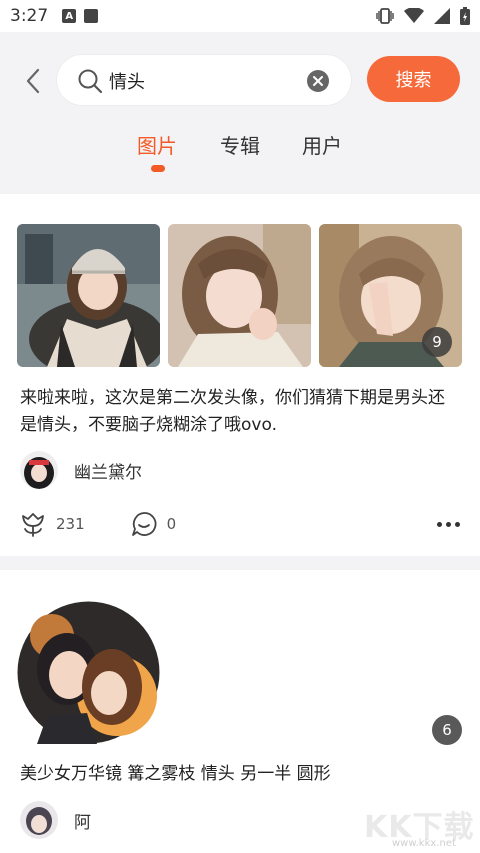 The width and height of the screenshot is (480, 853). I want to click on like-button: 231, so click(52, 524).